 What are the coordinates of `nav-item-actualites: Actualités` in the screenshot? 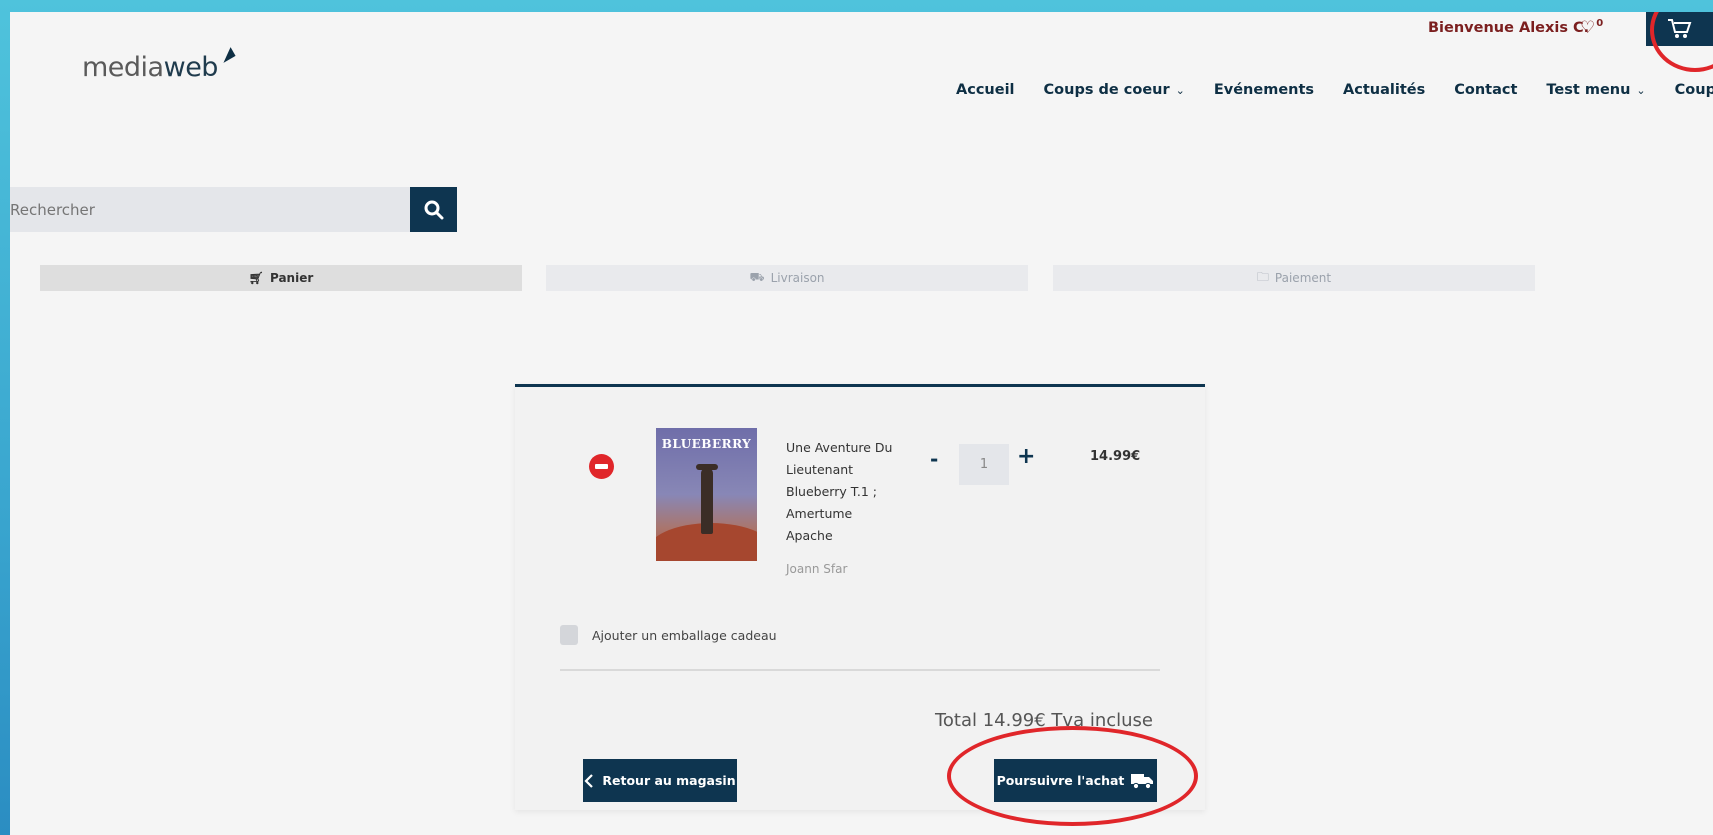 It's located at (1384, 90).